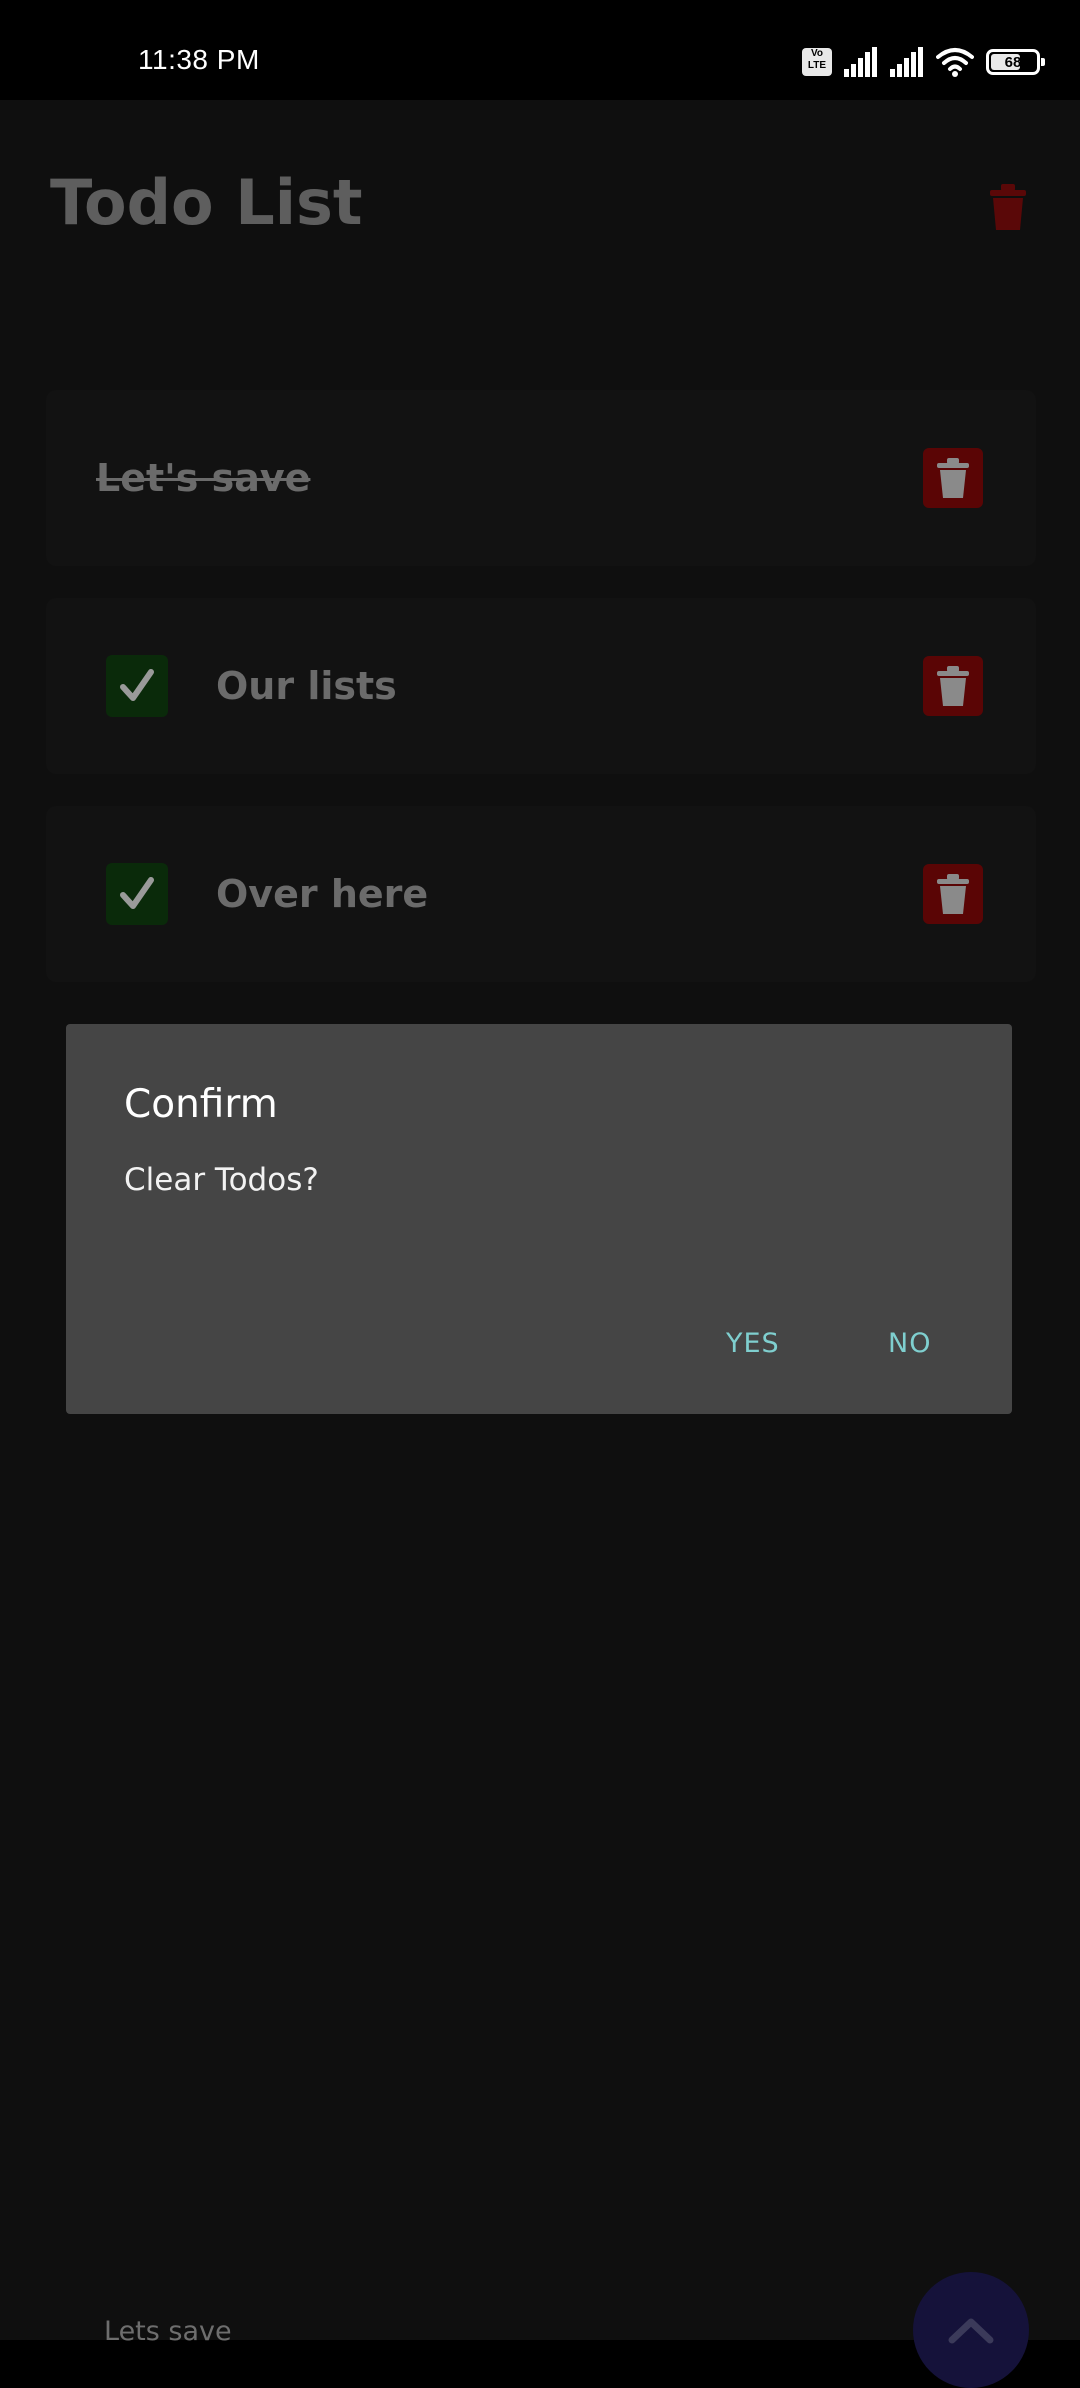 Image resolution: width=1080 pixels, height=2388 pixels. What do you see at coordinates (955, 62) in the screenshot?
I see `wifi-icon` at bounding box center [955, 62].